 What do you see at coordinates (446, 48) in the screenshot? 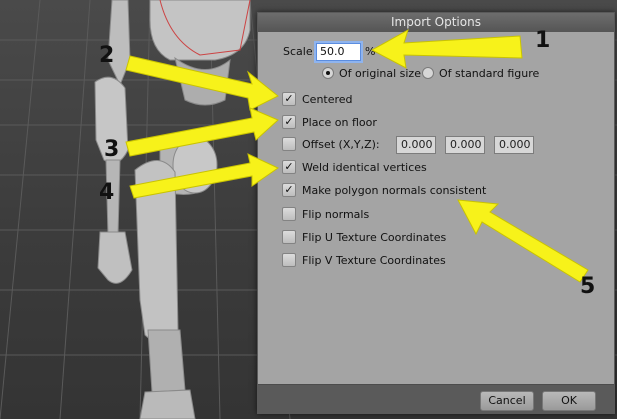
I see `arrow-1-icon` at bounding box center [446, 48].